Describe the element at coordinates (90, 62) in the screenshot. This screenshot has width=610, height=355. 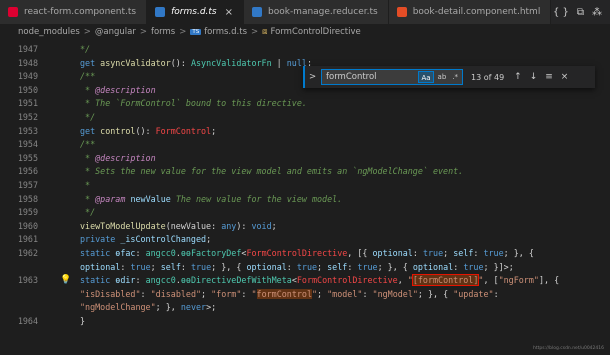
I see `code-token: get` at that location.